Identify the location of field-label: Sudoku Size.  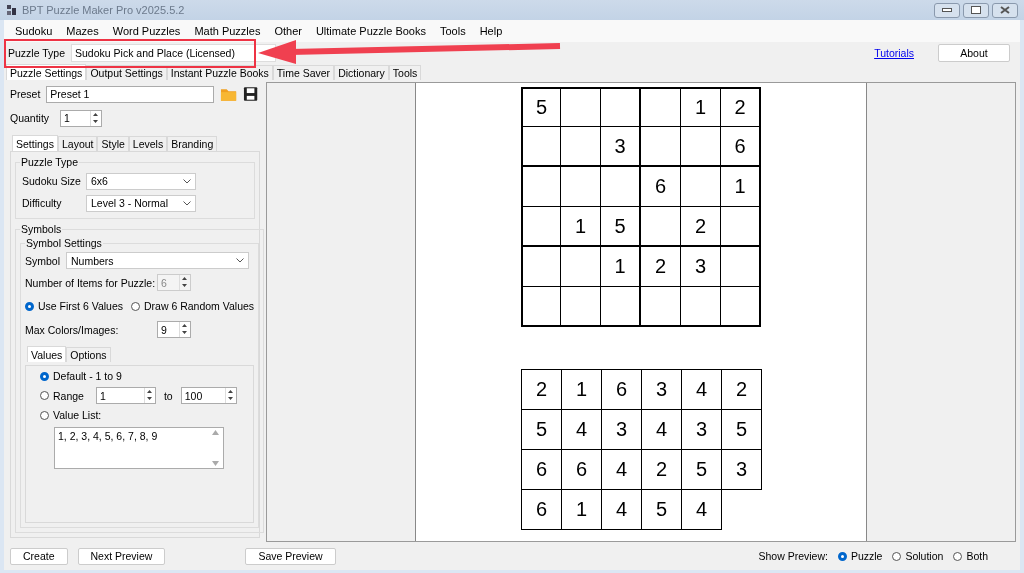
(51, 181).